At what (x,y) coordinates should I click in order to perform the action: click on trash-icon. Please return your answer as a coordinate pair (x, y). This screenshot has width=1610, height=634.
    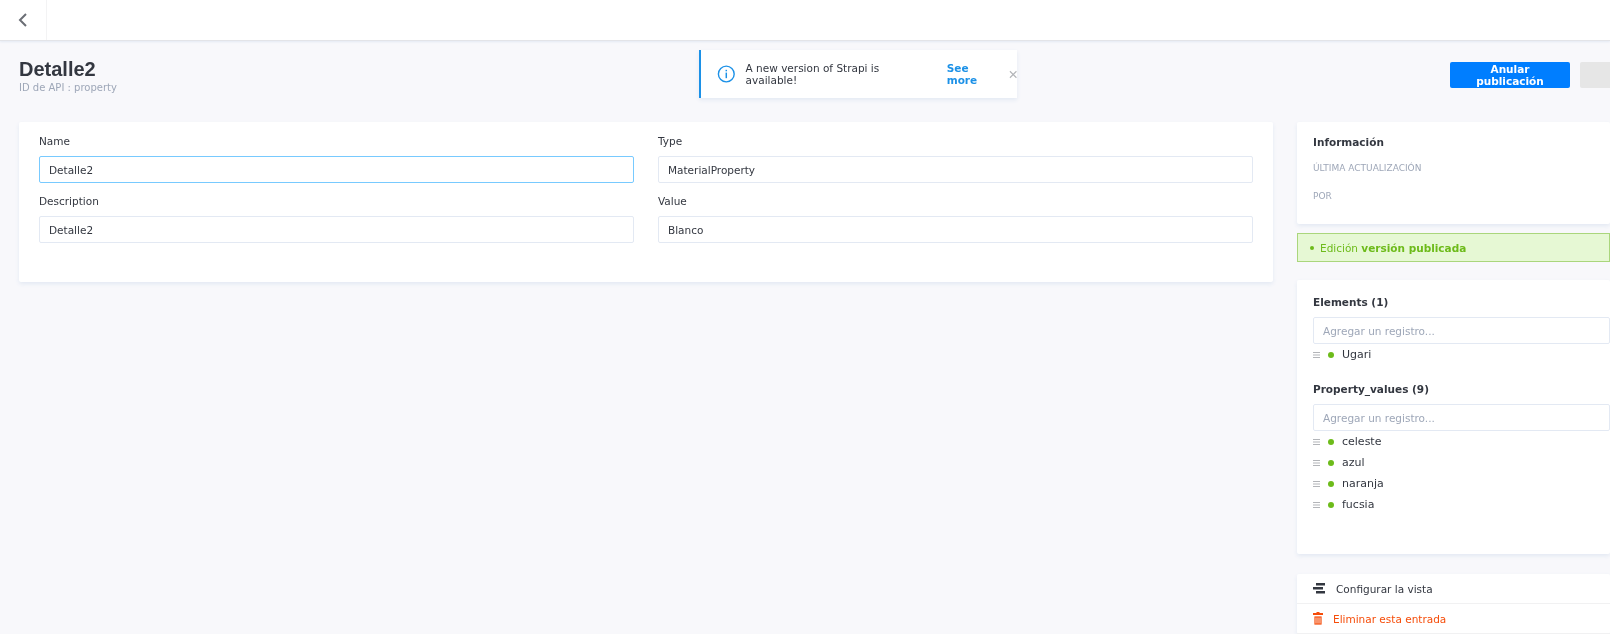
    Looking at the image, I should click on (1318, 618).